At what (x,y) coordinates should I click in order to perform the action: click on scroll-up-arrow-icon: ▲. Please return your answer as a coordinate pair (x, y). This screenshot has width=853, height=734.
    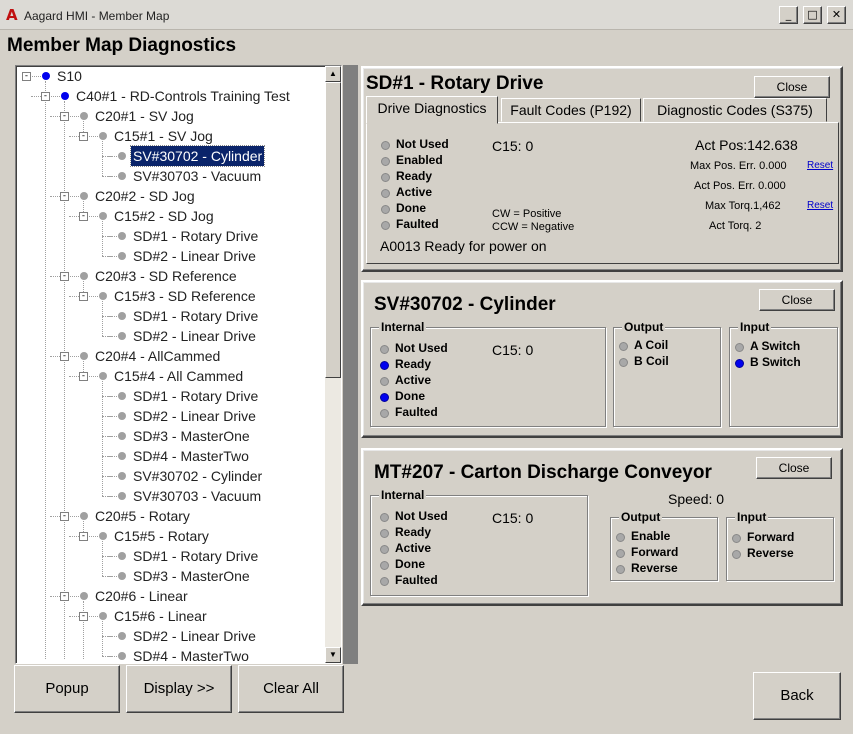
    Looking at the image, I should click on (333, 74).